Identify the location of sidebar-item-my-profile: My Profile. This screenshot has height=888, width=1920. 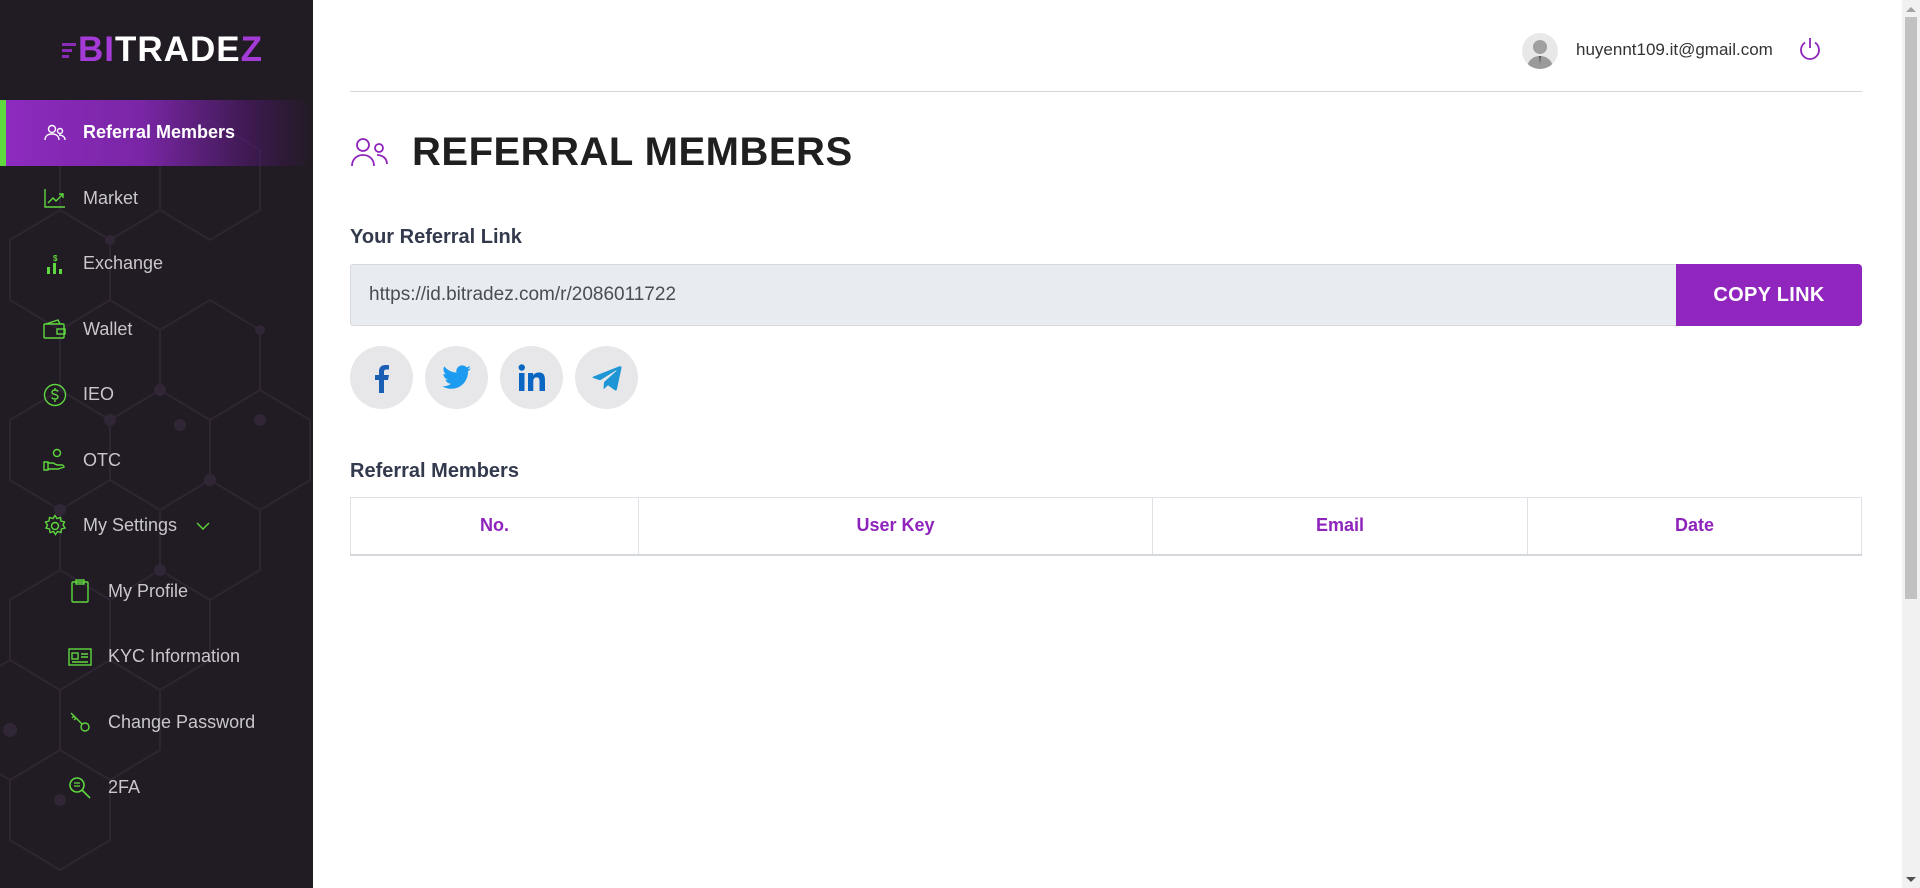
(156, 592).